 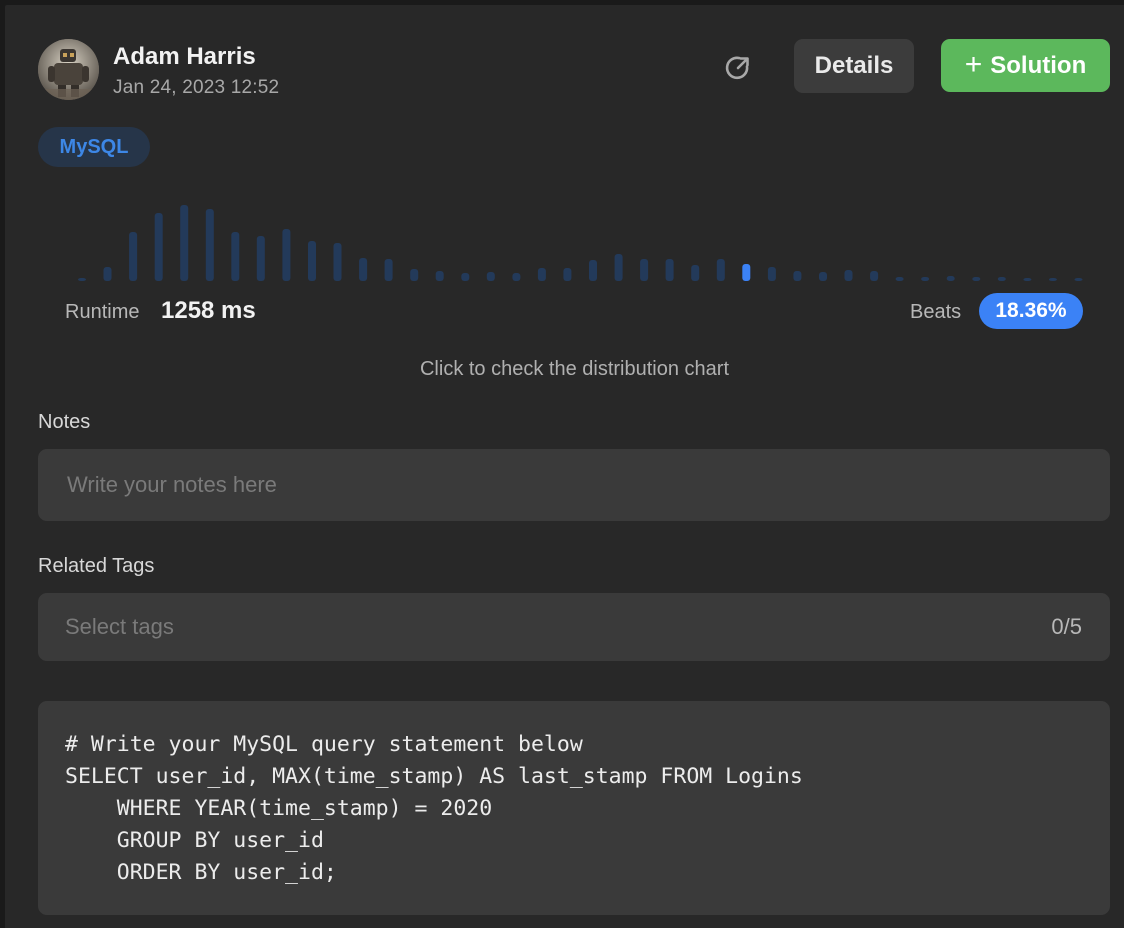 What do you see at coordinates (564, 369) in the screenshot?
I see `distribution-chart-link: Click to check the distribution chart` at bounding box center [564, 369].